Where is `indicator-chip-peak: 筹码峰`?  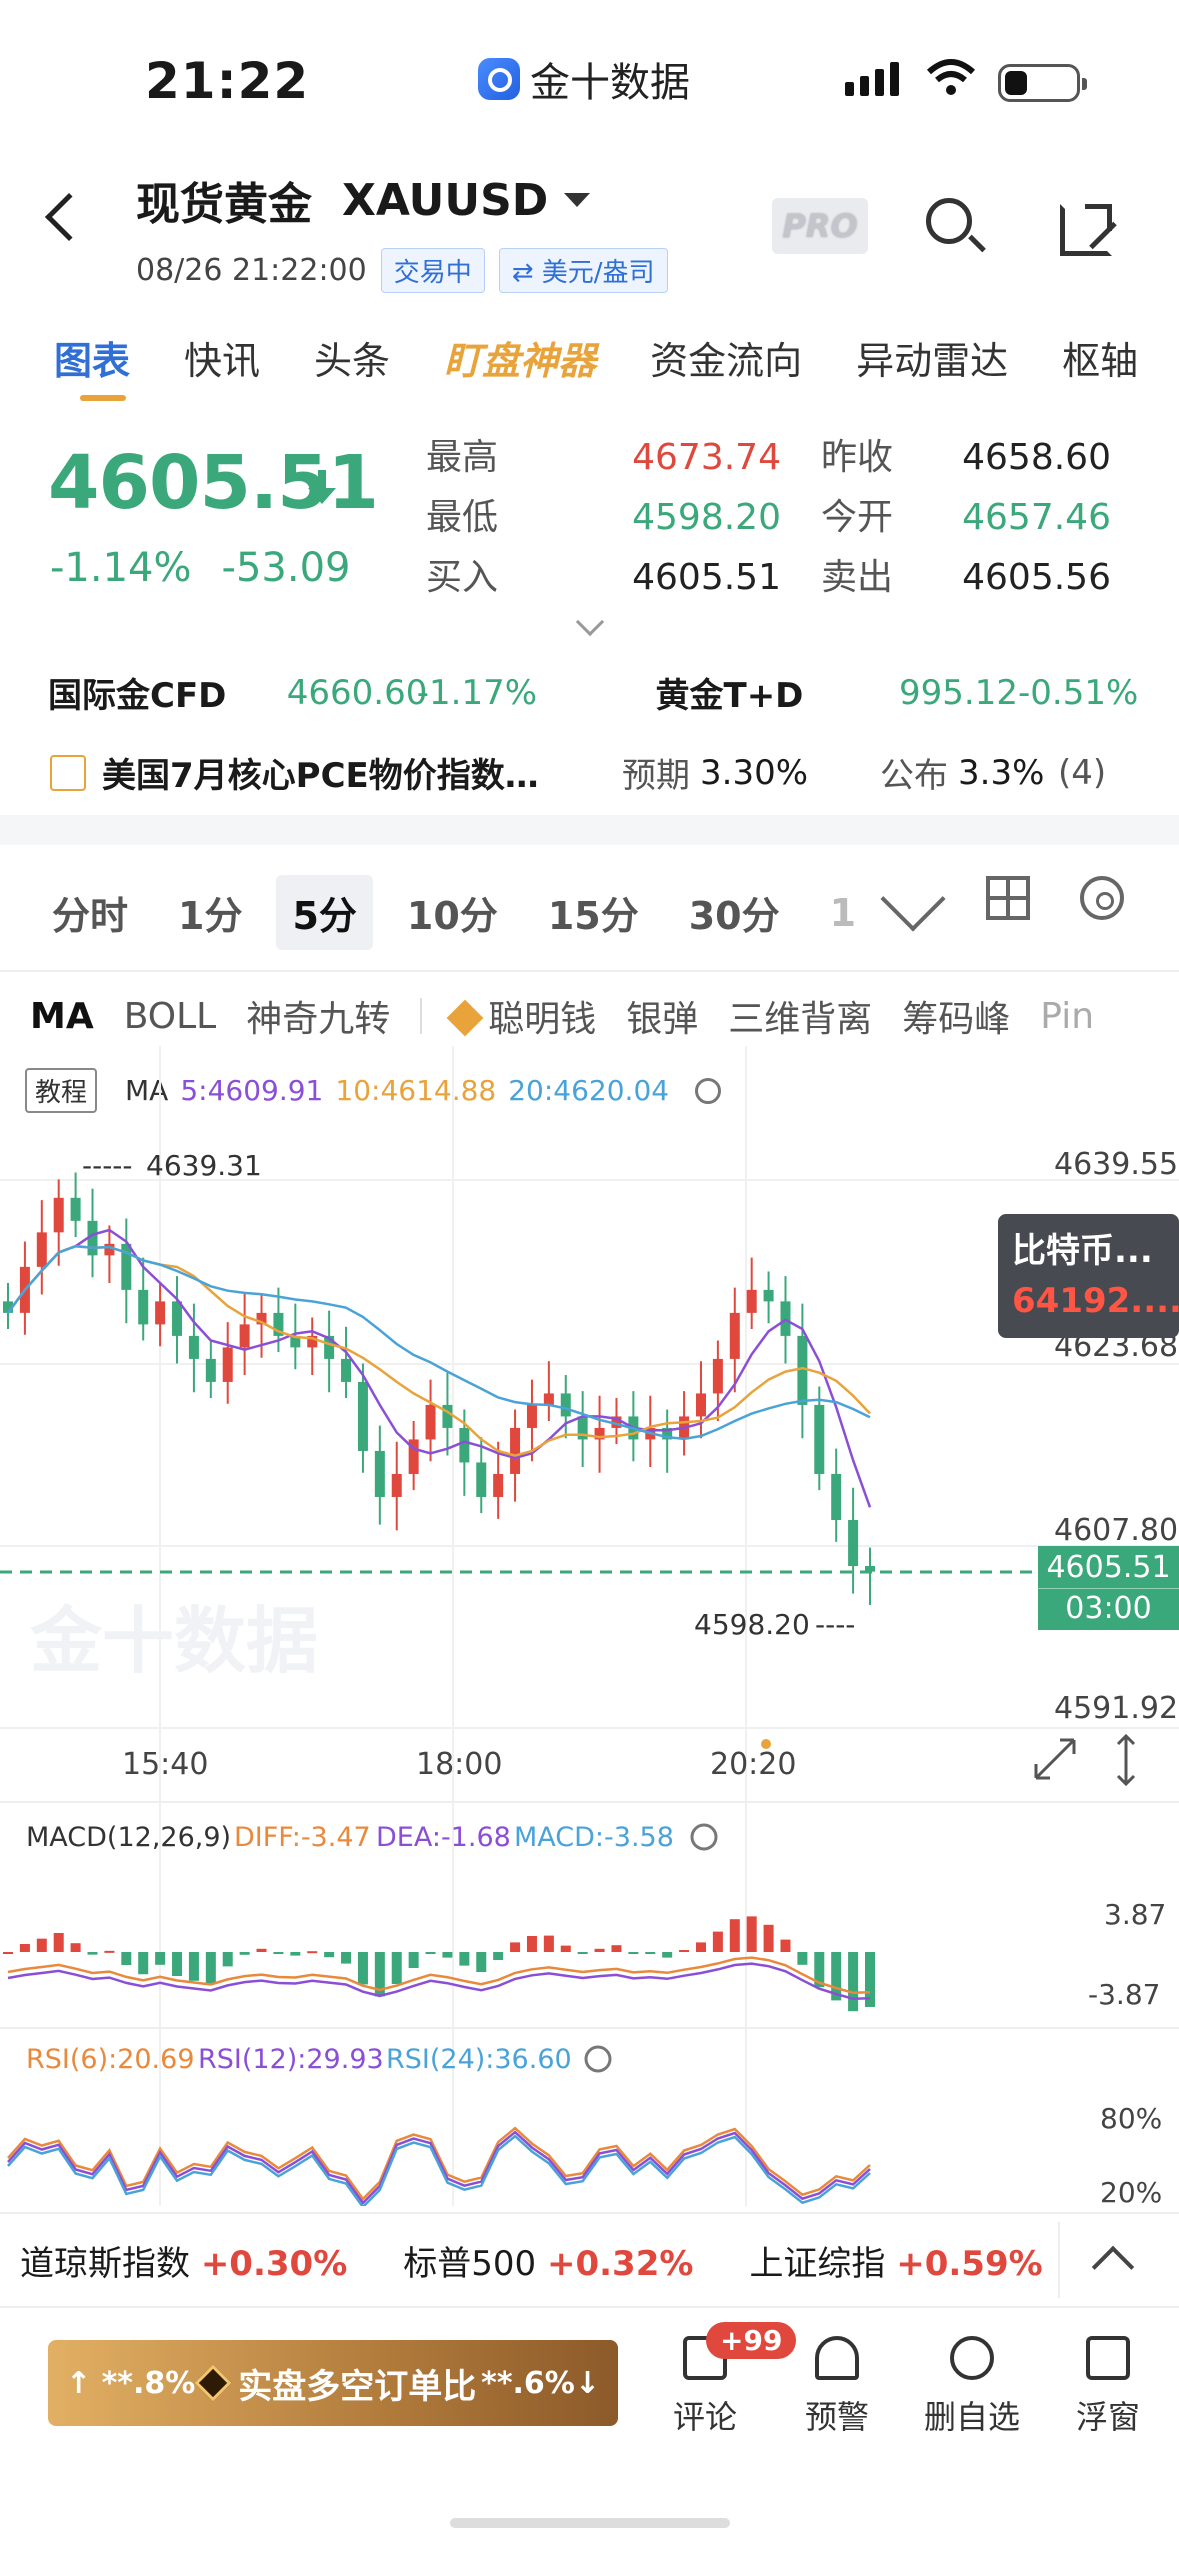 indicator-chip-peak: 筹码峰 is located at coordinates (956, 1016).